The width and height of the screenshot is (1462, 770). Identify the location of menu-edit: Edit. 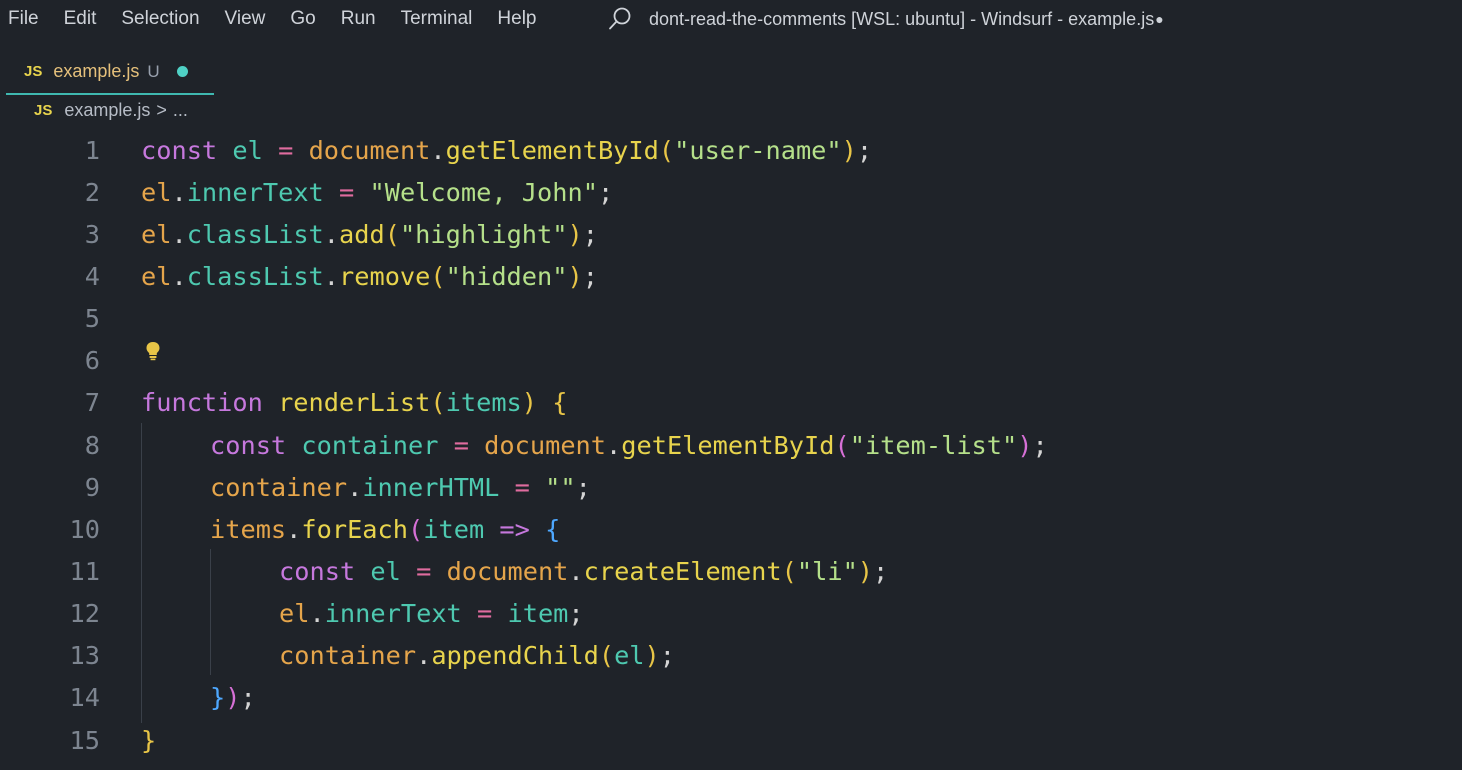
(80, 19).